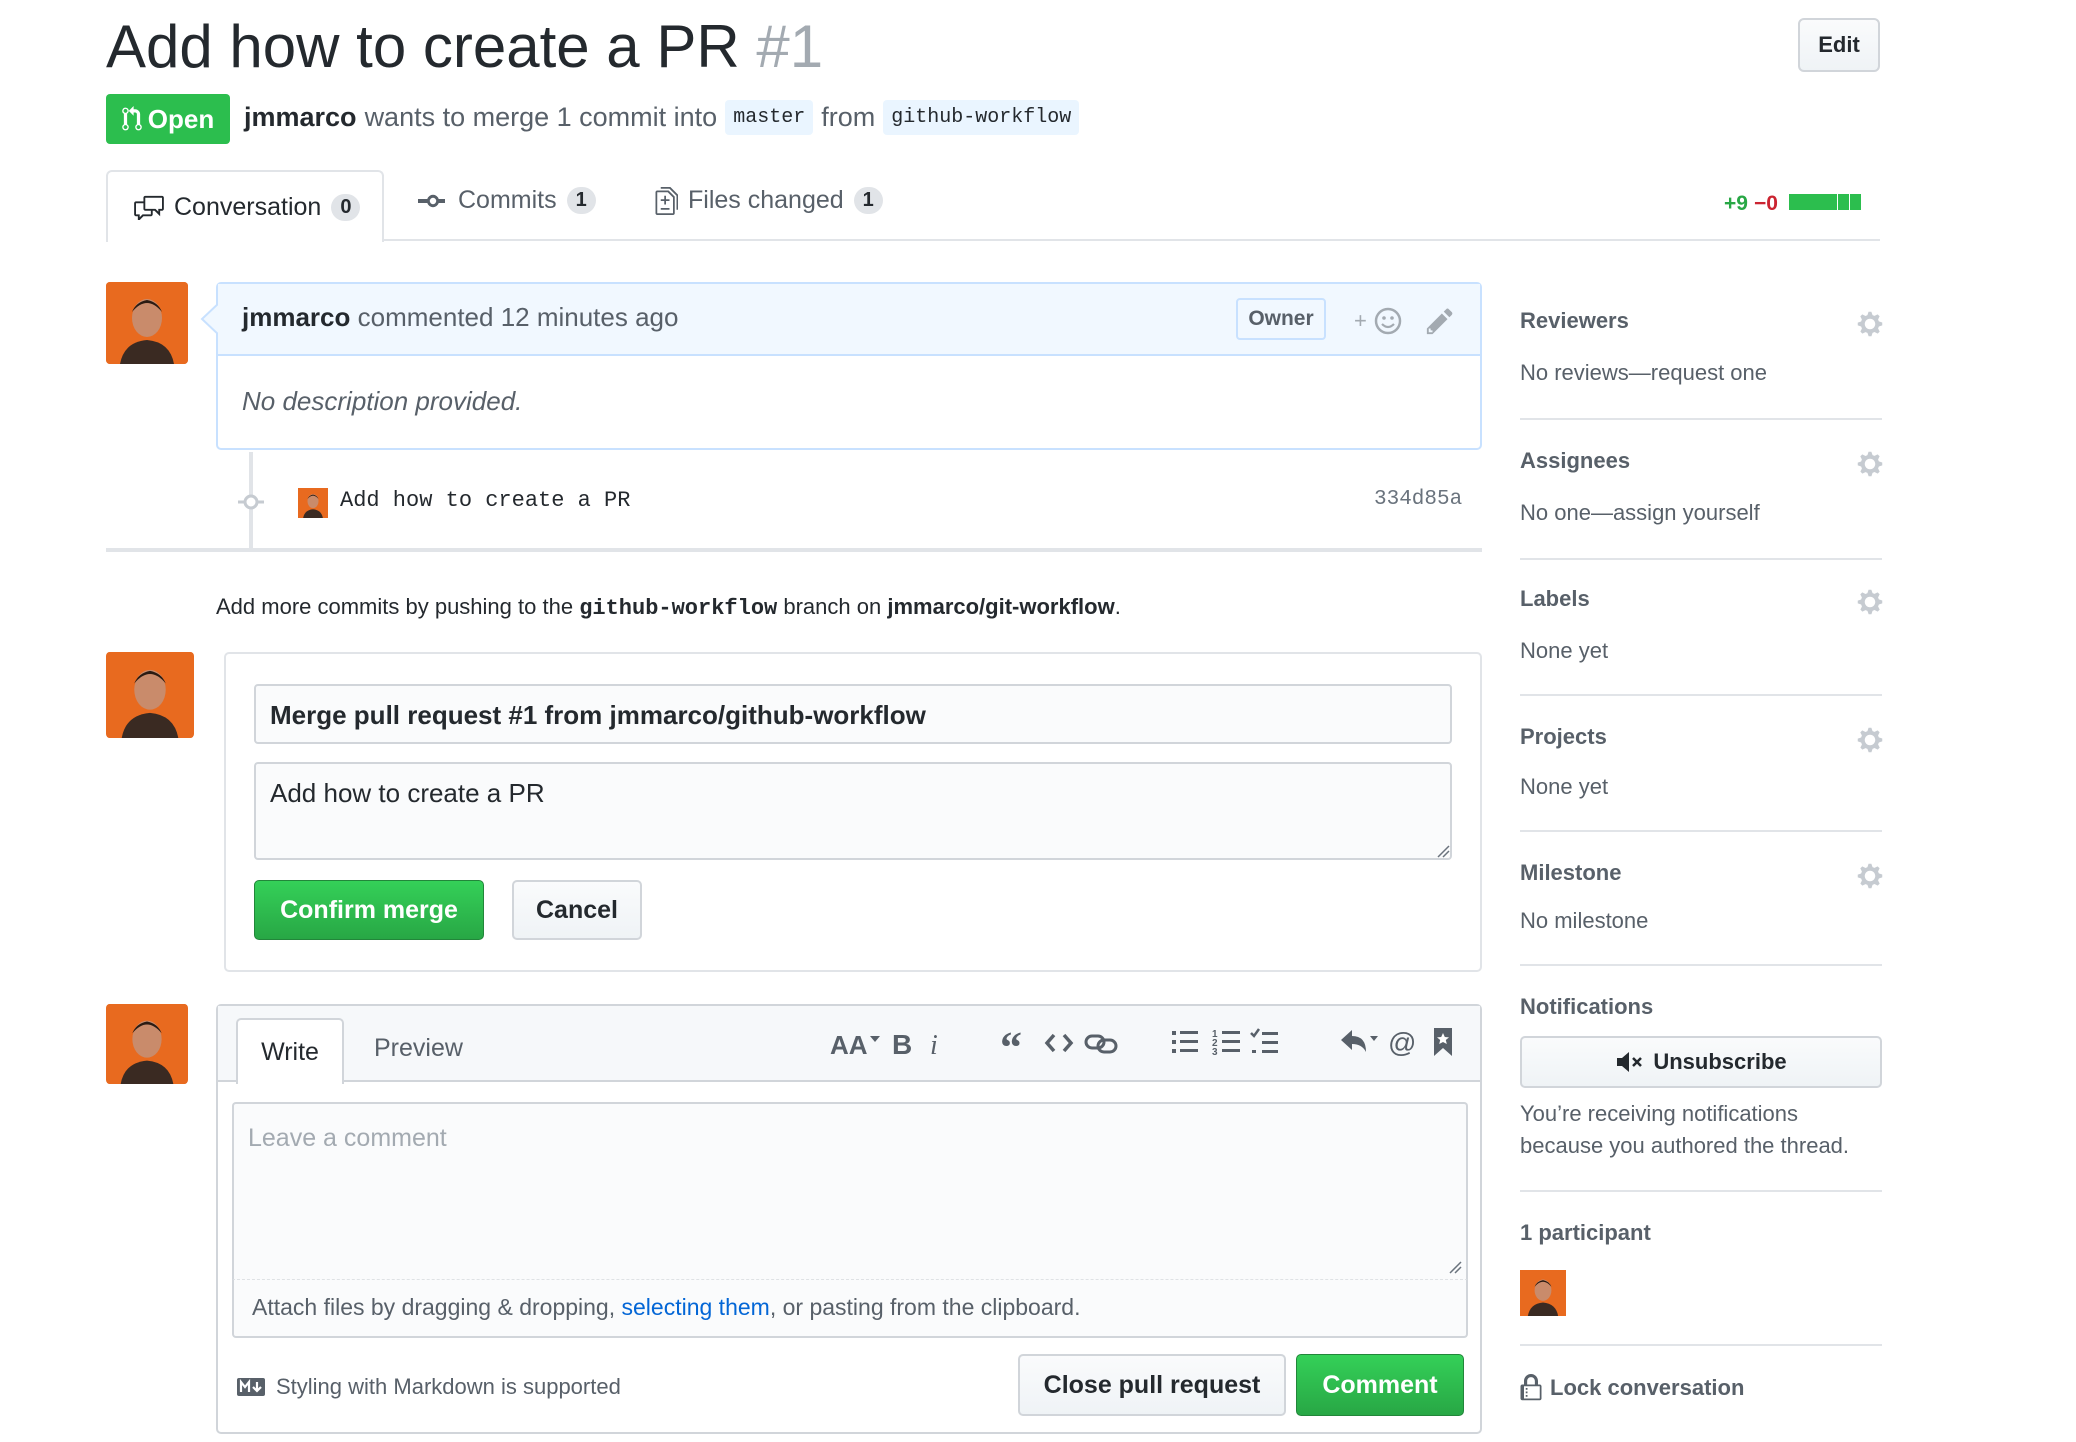 The image size is (2076, 1442). I want to click on tab-preview: Preview, so click(418, 1048).